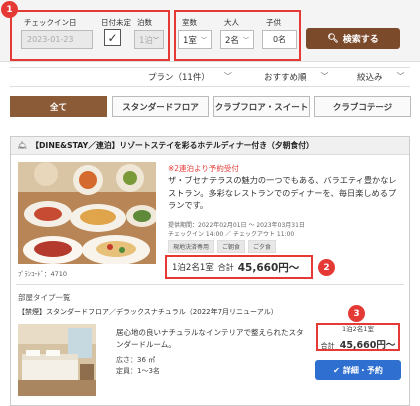 This screenshot has height=406, width=420. I want to click on checkin-label: チェックイン日, so click(50, 22).